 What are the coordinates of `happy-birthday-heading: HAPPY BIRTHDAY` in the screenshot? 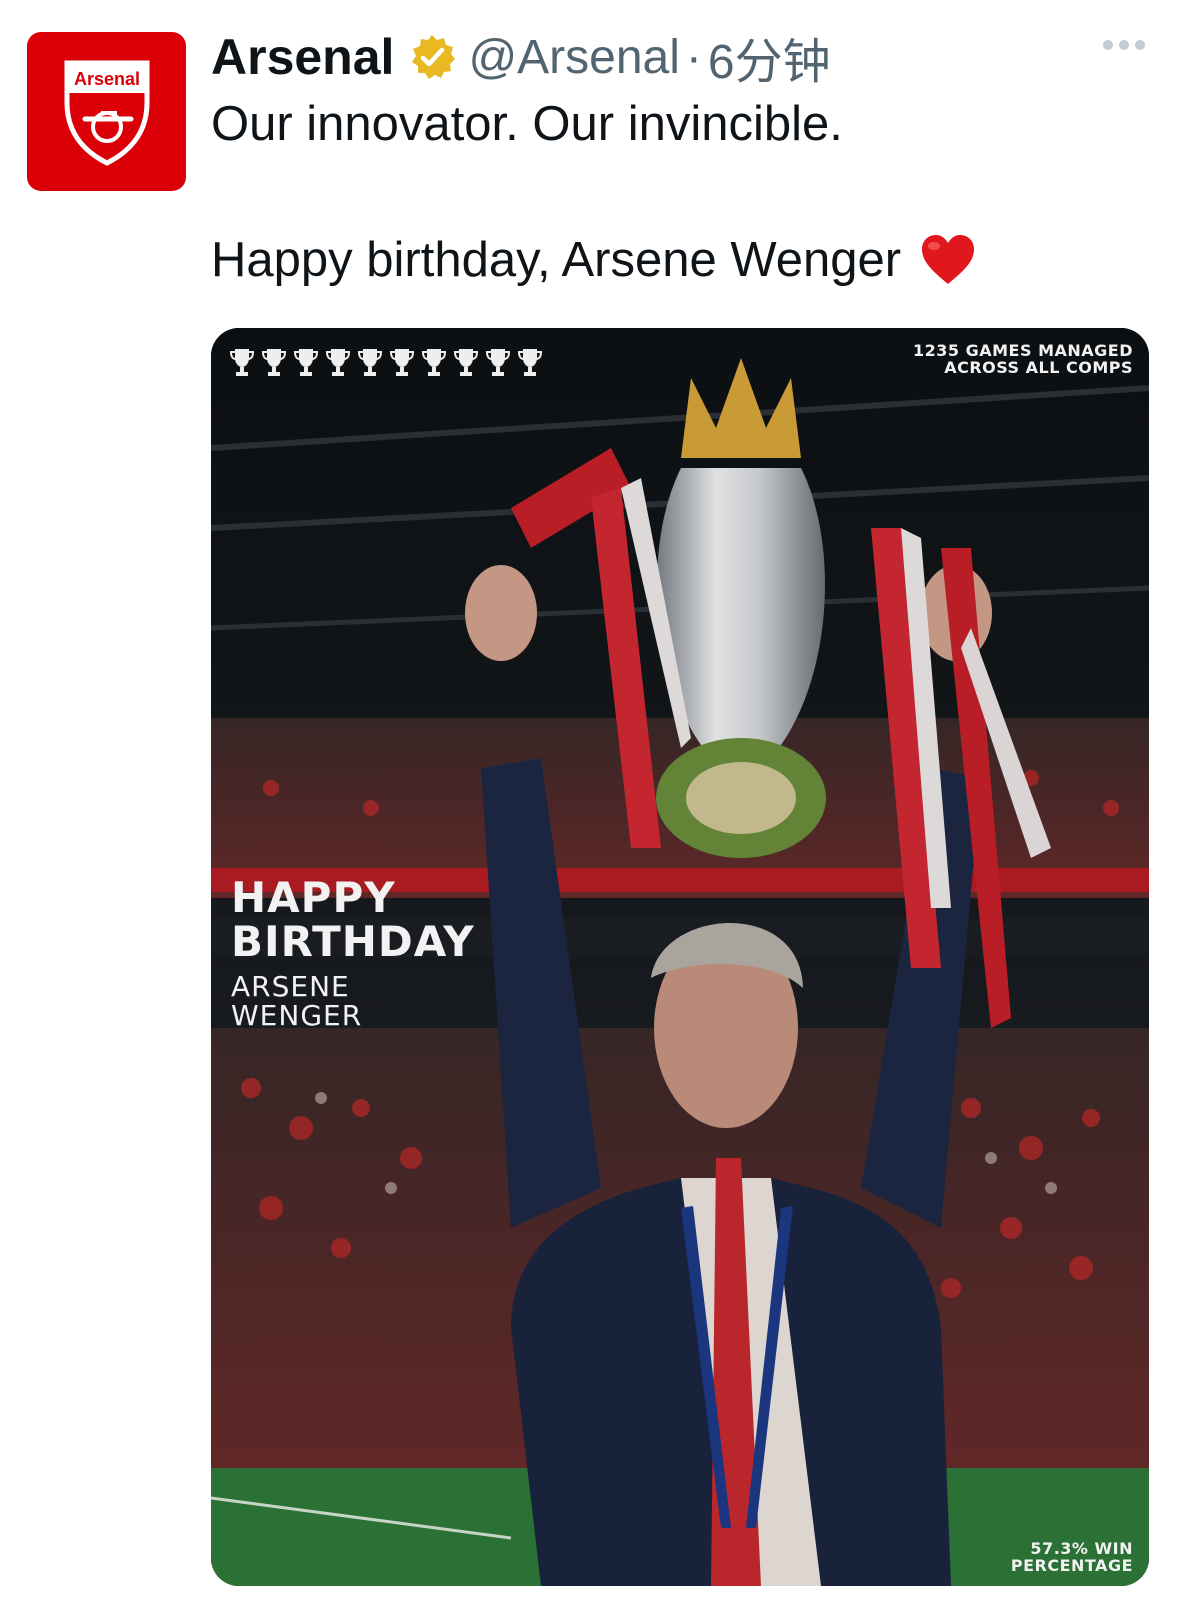 It's located at (353, 920).